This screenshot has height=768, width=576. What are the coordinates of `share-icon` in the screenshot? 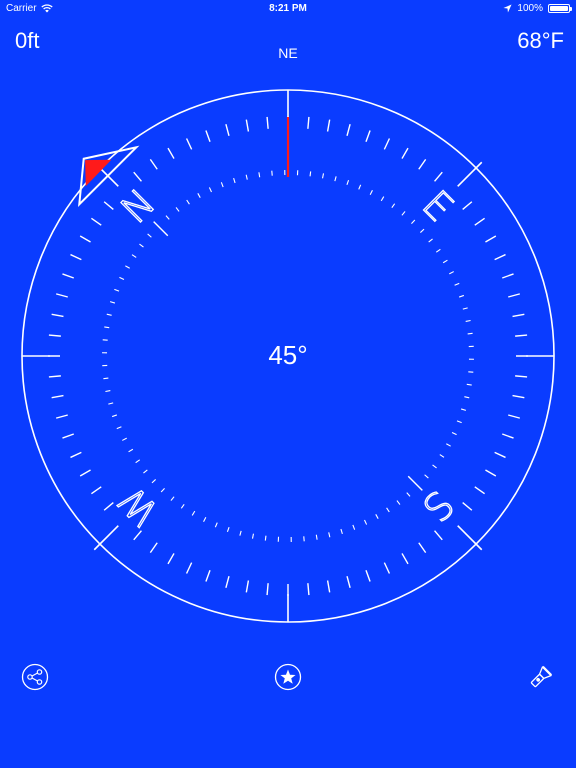 It's located at (35, 677).